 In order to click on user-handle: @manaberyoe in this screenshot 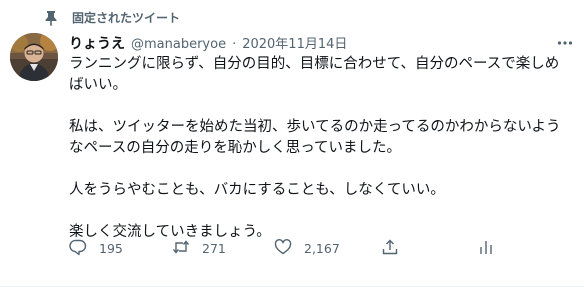, I will do `click(178, 44)`.